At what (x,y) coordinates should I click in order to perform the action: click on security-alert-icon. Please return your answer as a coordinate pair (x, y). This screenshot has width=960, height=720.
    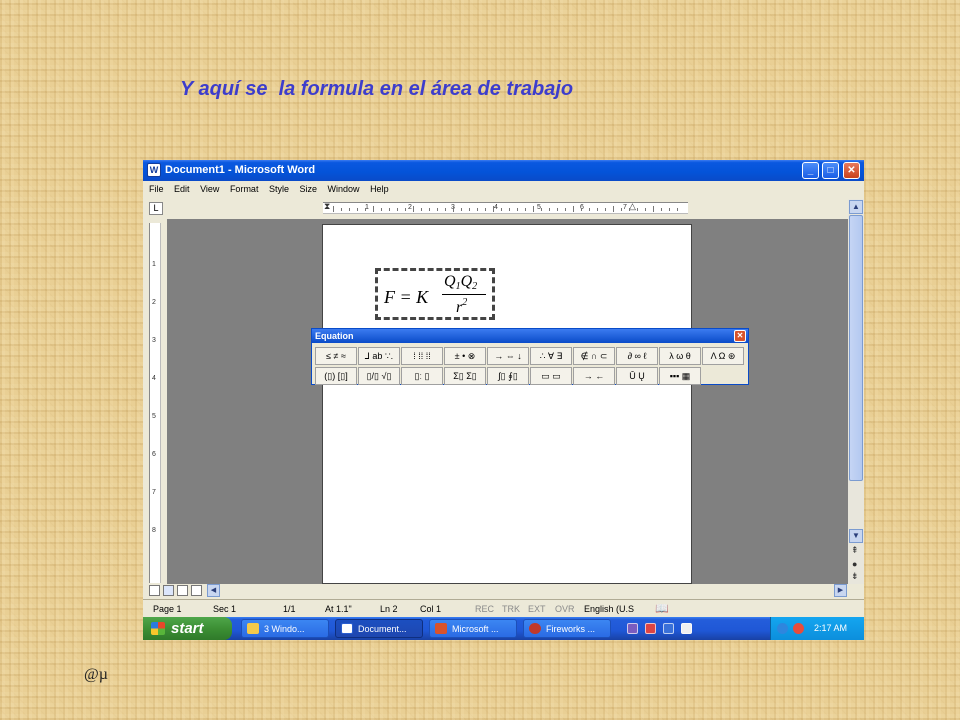
    Looking at the image, I should click on (798, 628).